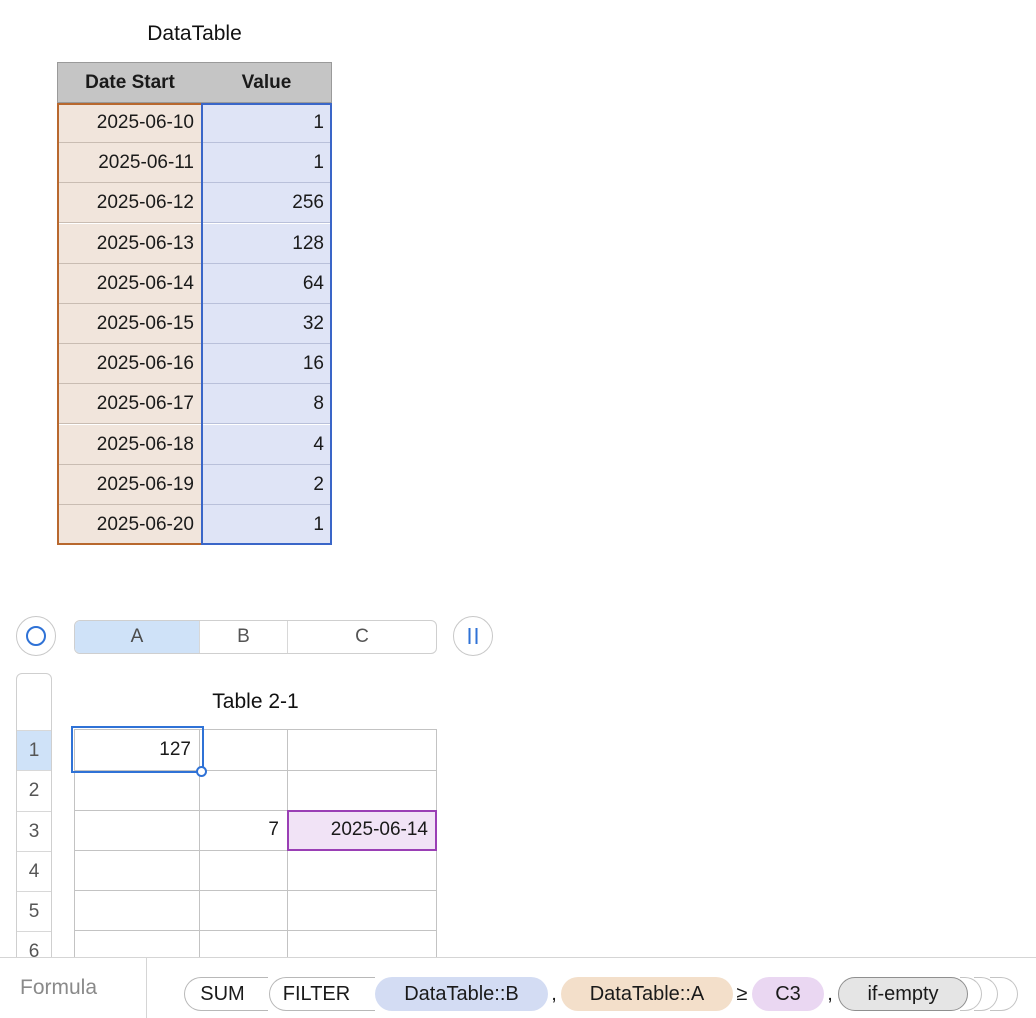 The width and height of the screenshot is (1036, 1018). Describe the element at coordinates (129, 163) in the screenshot. I see `datatable-cell-date: 2025-06-11` at that location.